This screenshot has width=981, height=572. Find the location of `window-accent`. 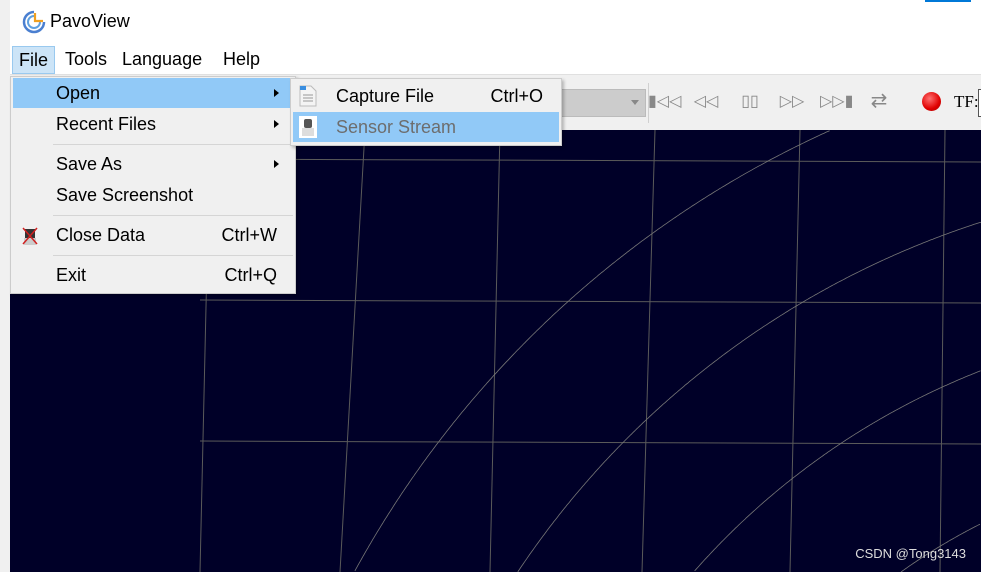

window-accent is located at coordinates (948, 1).